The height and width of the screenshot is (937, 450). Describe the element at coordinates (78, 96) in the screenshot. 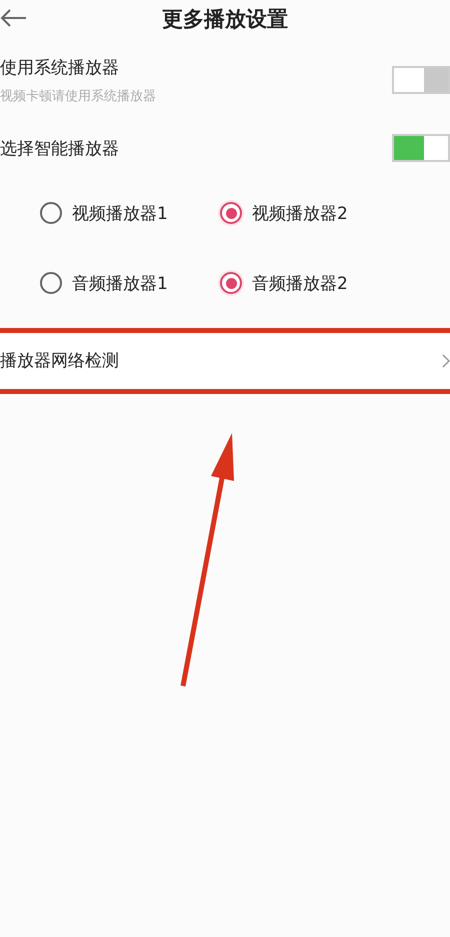

I see `setting-hint: 视频卡顿请使用系统播放器` at that location.